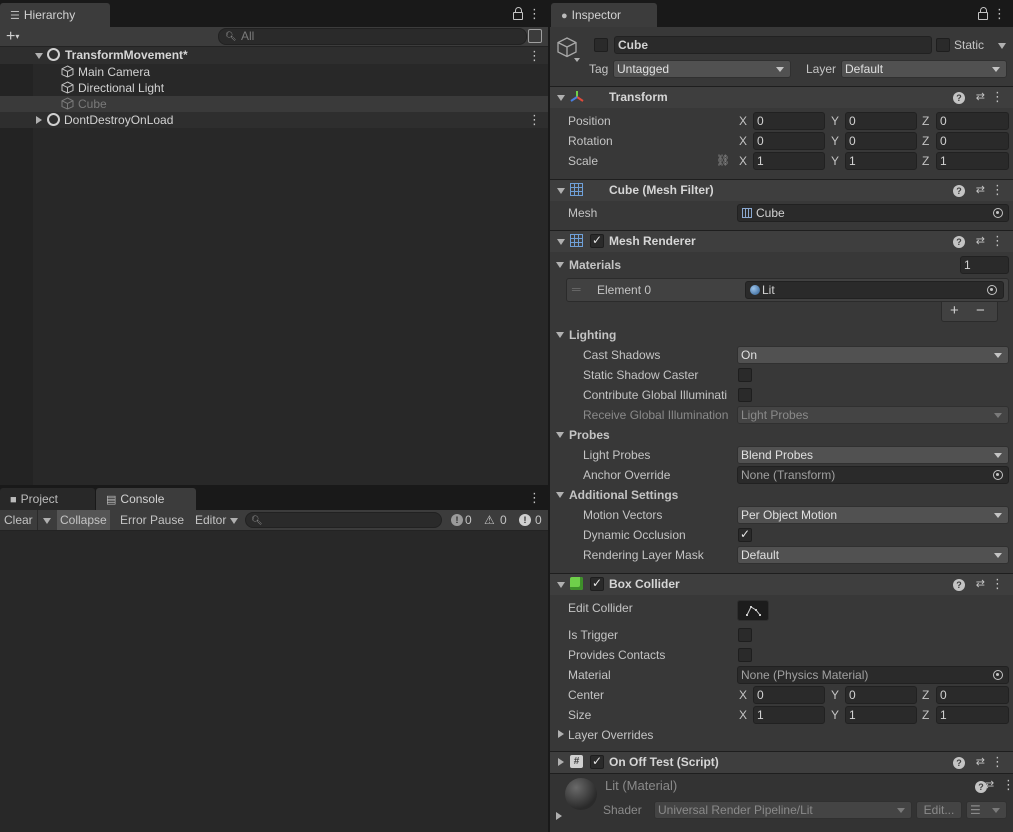 The image size is (1013, 832). What do you see at coordinates (781, 97) in the screenshot?
I see `transform-header: Transform ? ⇄ ⋮` at bounding box center [781, 97].